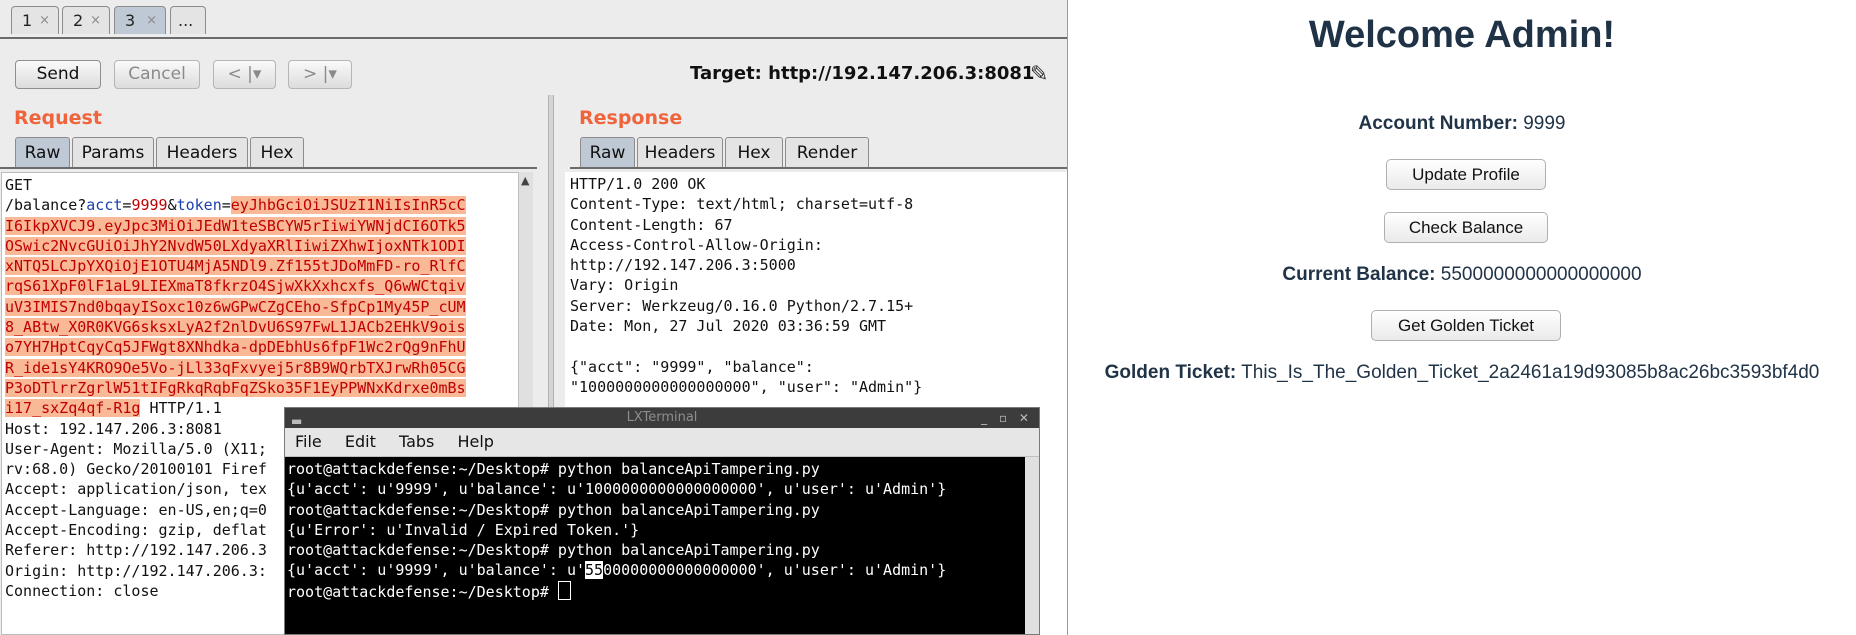 The image size is (1856, 635). I want to click on request-line-segment: Origin: http://192.147.206.3:, so click(136, 570).